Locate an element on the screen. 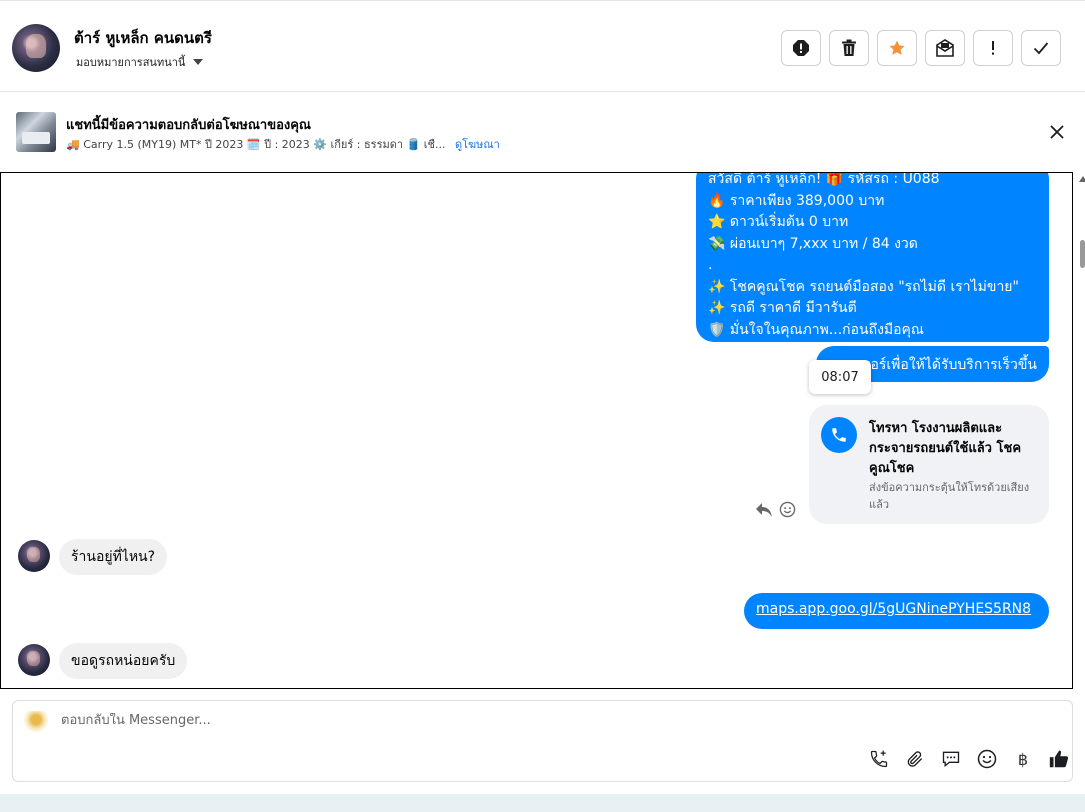 The height and width of the screenshot is (812, 1085). phone-icon is located at coordinates (839, 435).